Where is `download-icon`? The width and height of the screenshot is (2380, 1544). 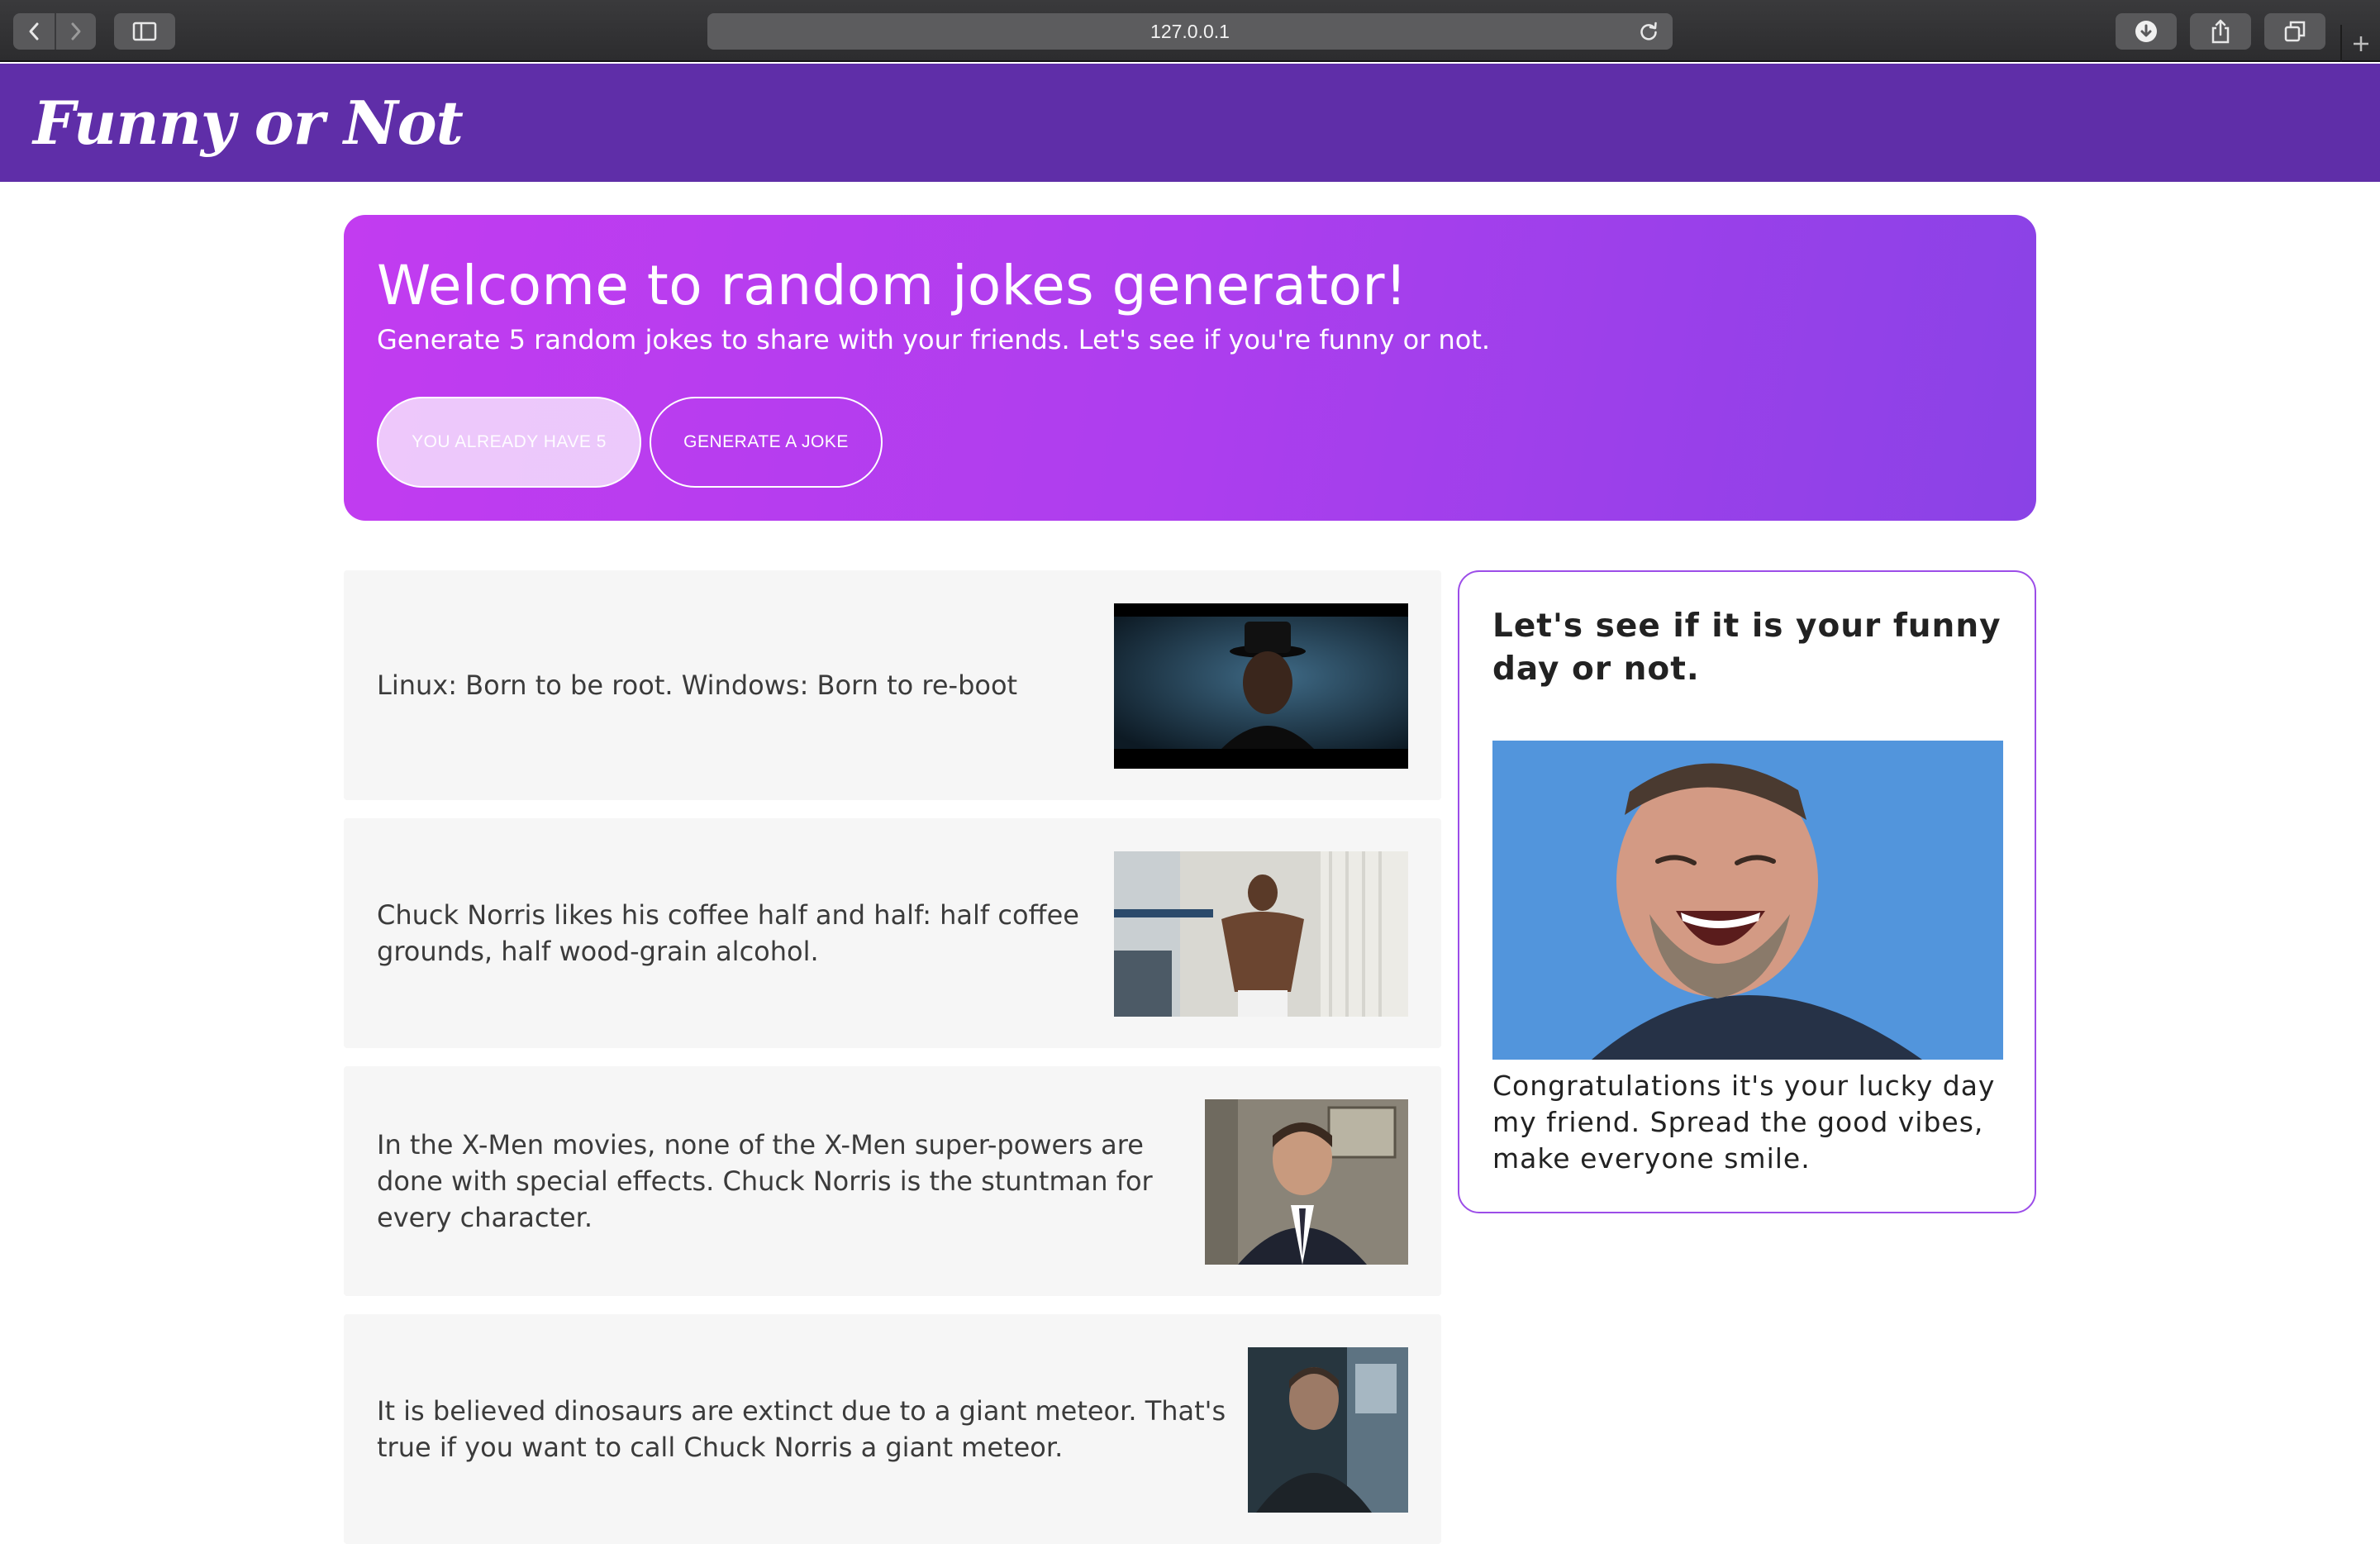 download-icon is located at coordinates (2146, 32).